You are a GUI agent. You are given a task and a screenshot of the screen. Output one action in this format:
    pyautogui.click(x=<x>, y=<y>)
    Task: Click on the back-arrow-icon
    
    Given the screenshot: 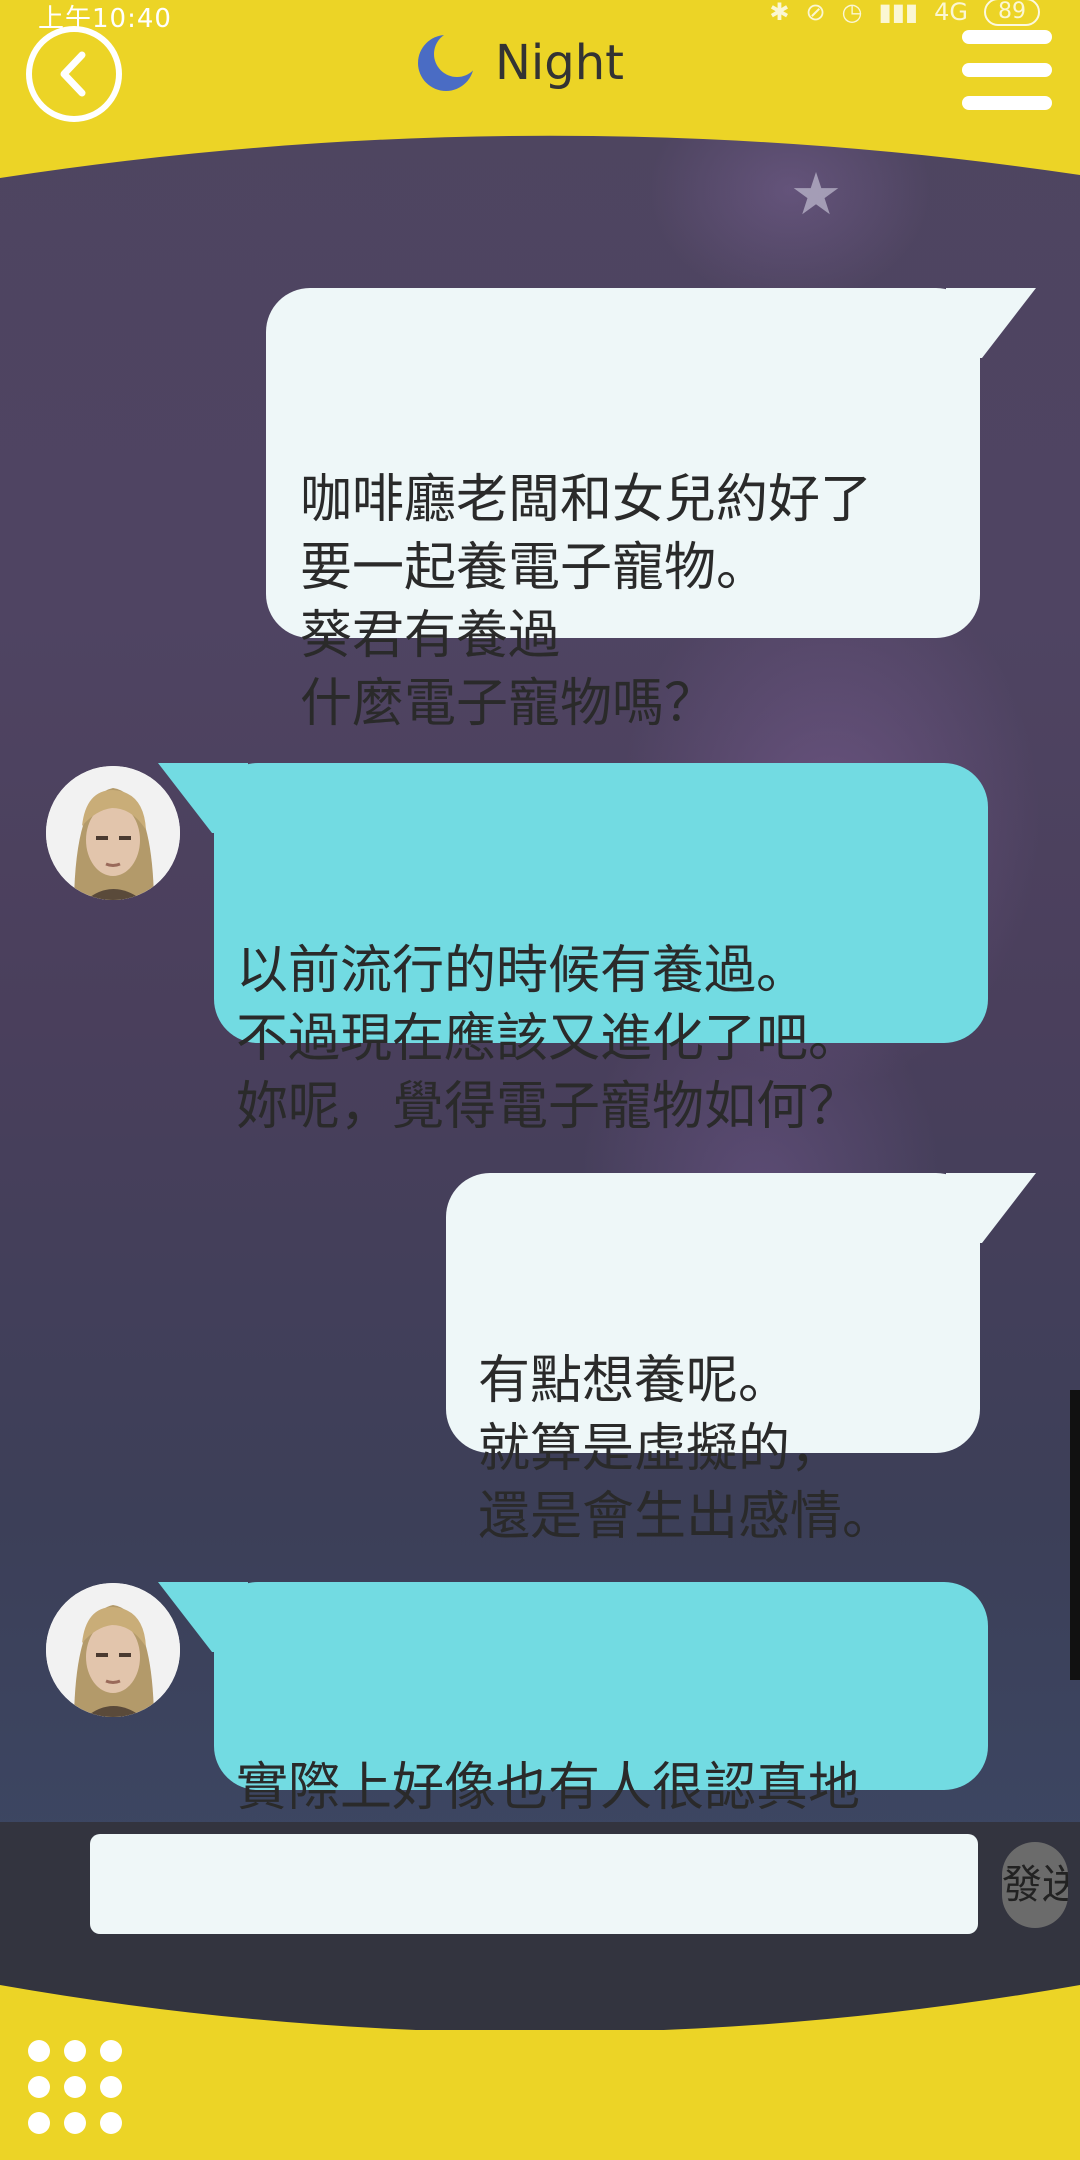 What is the action you would take?
    pyautogui.click(x=73, y=74)
    